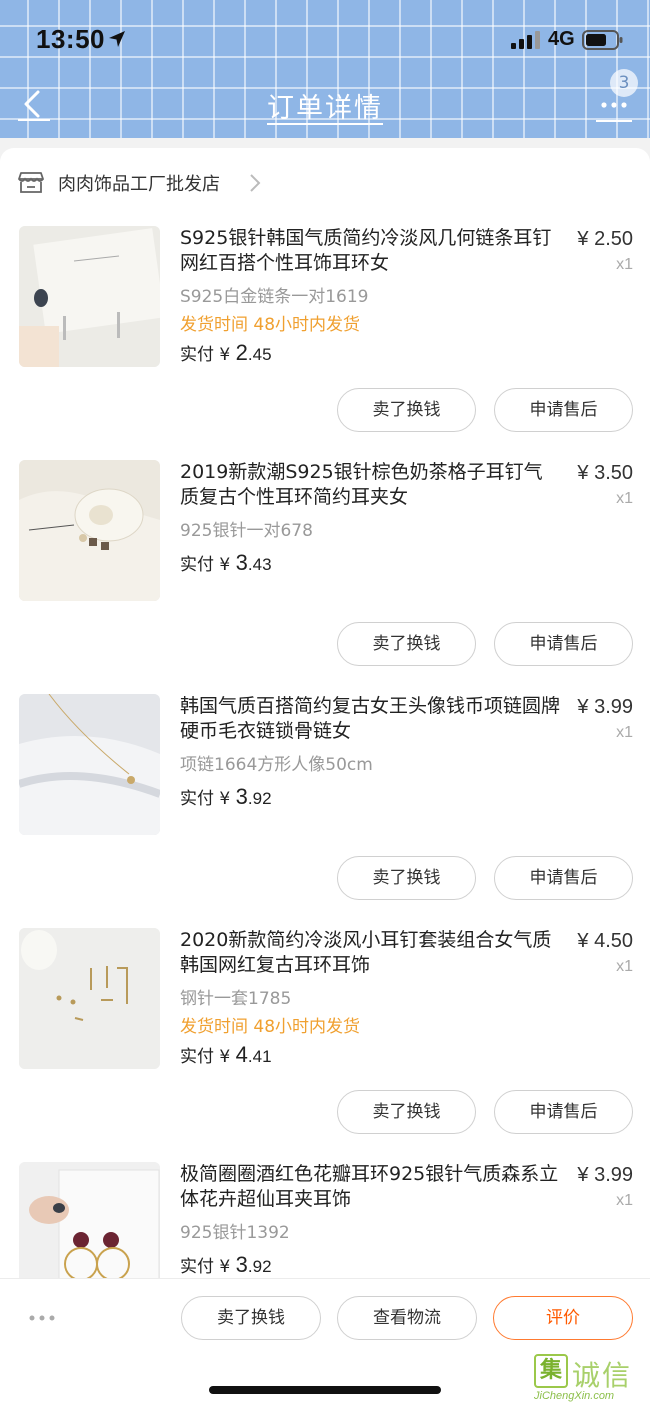 Image resolution: width=650 pixels, height=1406 pixels. Describe the element at coordinates (70, 39) in the screenshot. I see `status-time: 13:50` at that location.